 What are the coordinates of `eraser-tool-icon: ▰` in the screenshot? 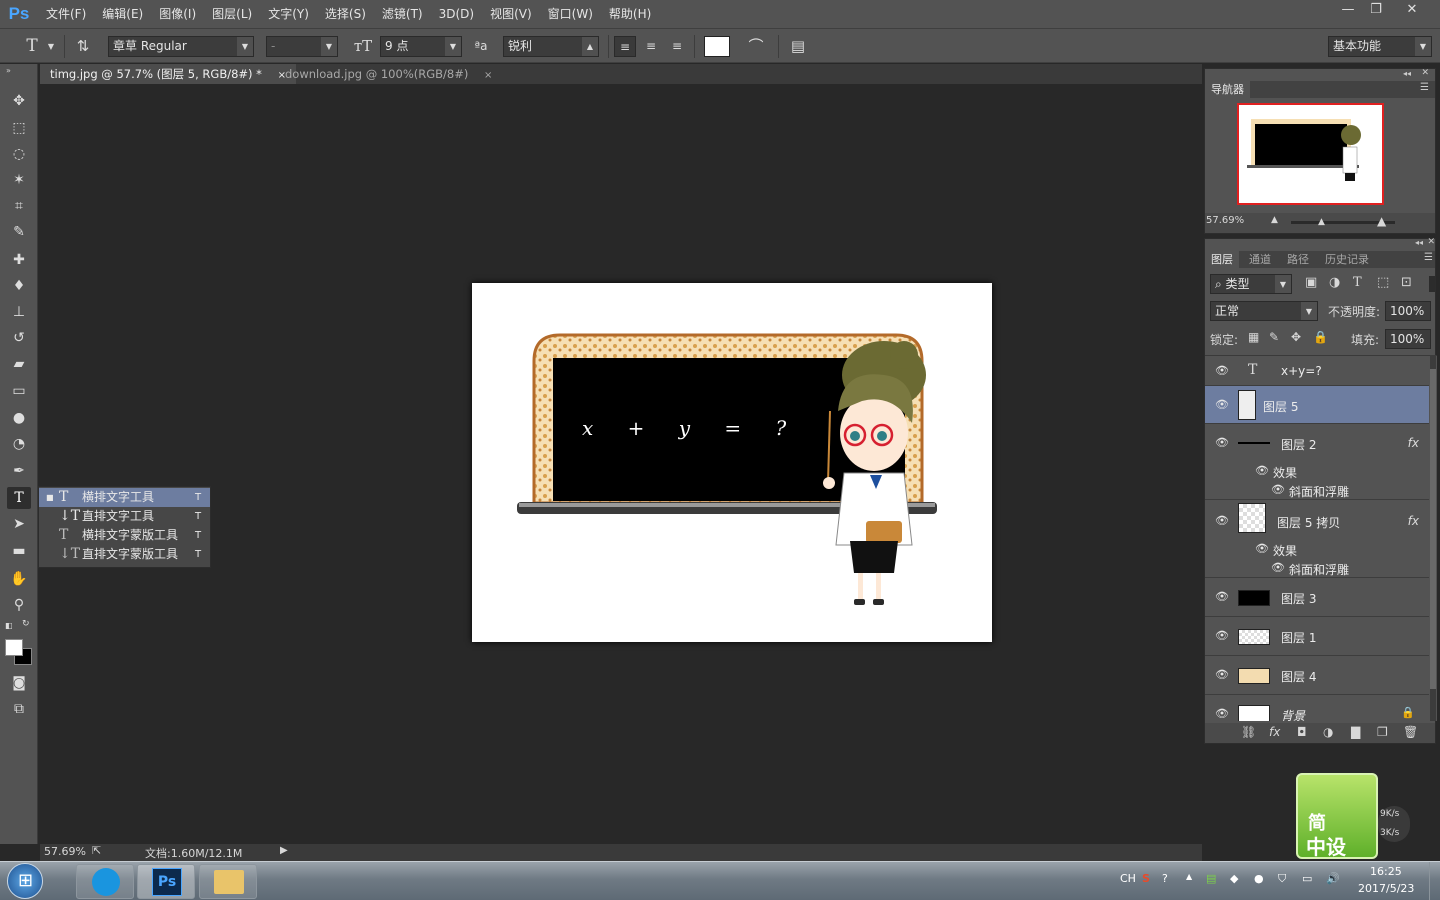 It's located at (19, 364).